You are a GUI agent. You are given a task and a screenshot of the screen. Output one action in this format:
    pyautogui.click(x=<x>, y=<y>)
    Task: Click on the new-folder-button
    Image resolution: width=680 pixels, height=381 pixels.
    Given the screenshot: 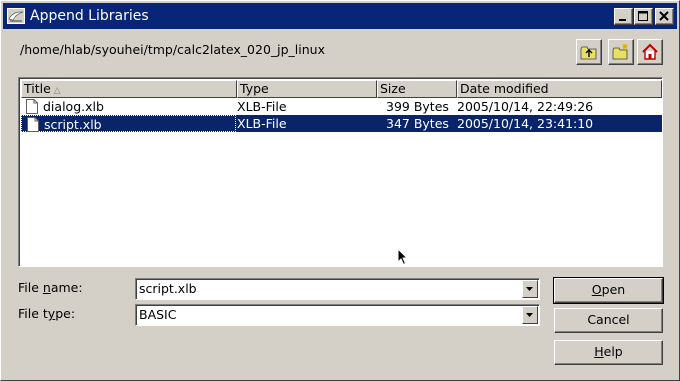 What is the action you would take?
    pyautogui.click(x=621, y=52)
    